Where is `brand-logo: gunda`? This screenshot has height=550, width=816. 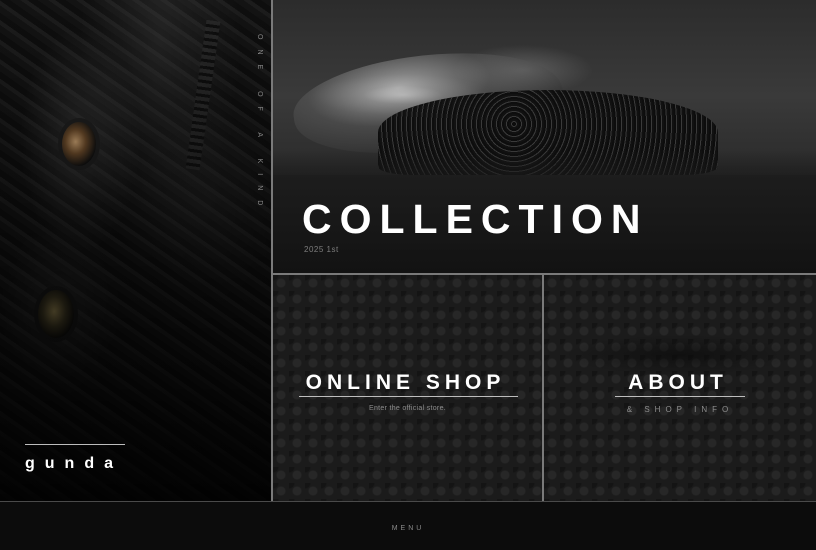
brand-logo: gunda is located at coordinates (74, 464).